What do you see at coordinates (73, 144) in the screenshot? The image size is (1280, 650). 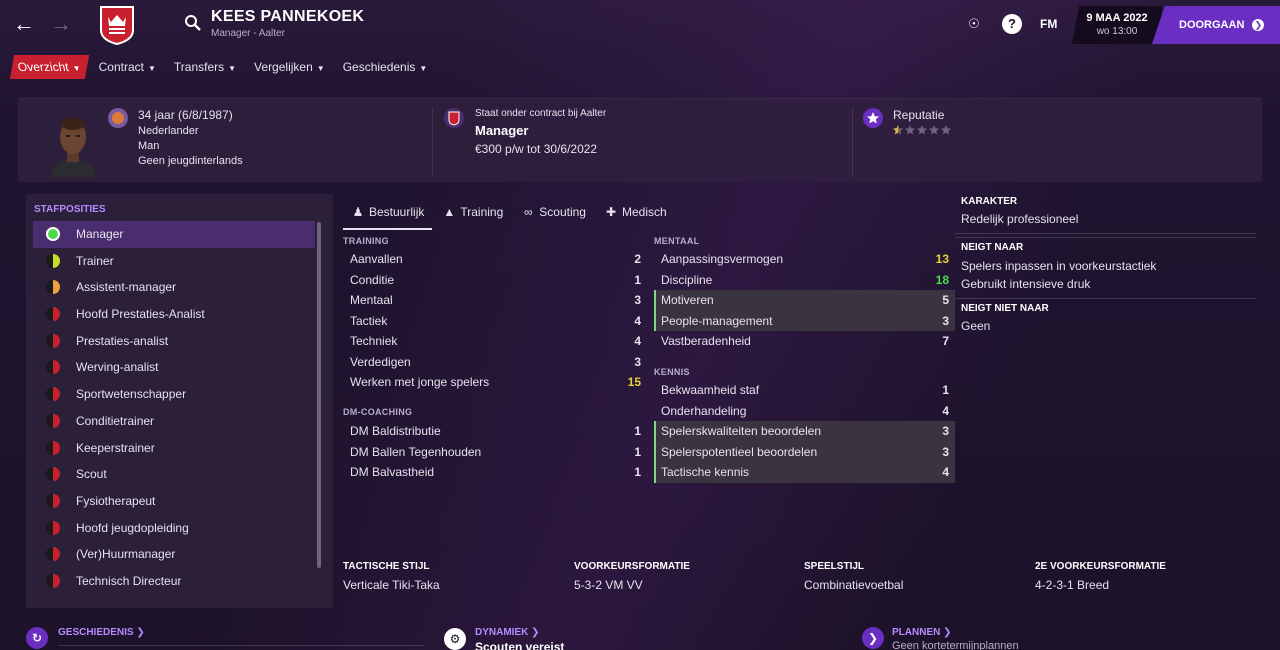 I see `manager-portrait` at bounding box center [73, 144].